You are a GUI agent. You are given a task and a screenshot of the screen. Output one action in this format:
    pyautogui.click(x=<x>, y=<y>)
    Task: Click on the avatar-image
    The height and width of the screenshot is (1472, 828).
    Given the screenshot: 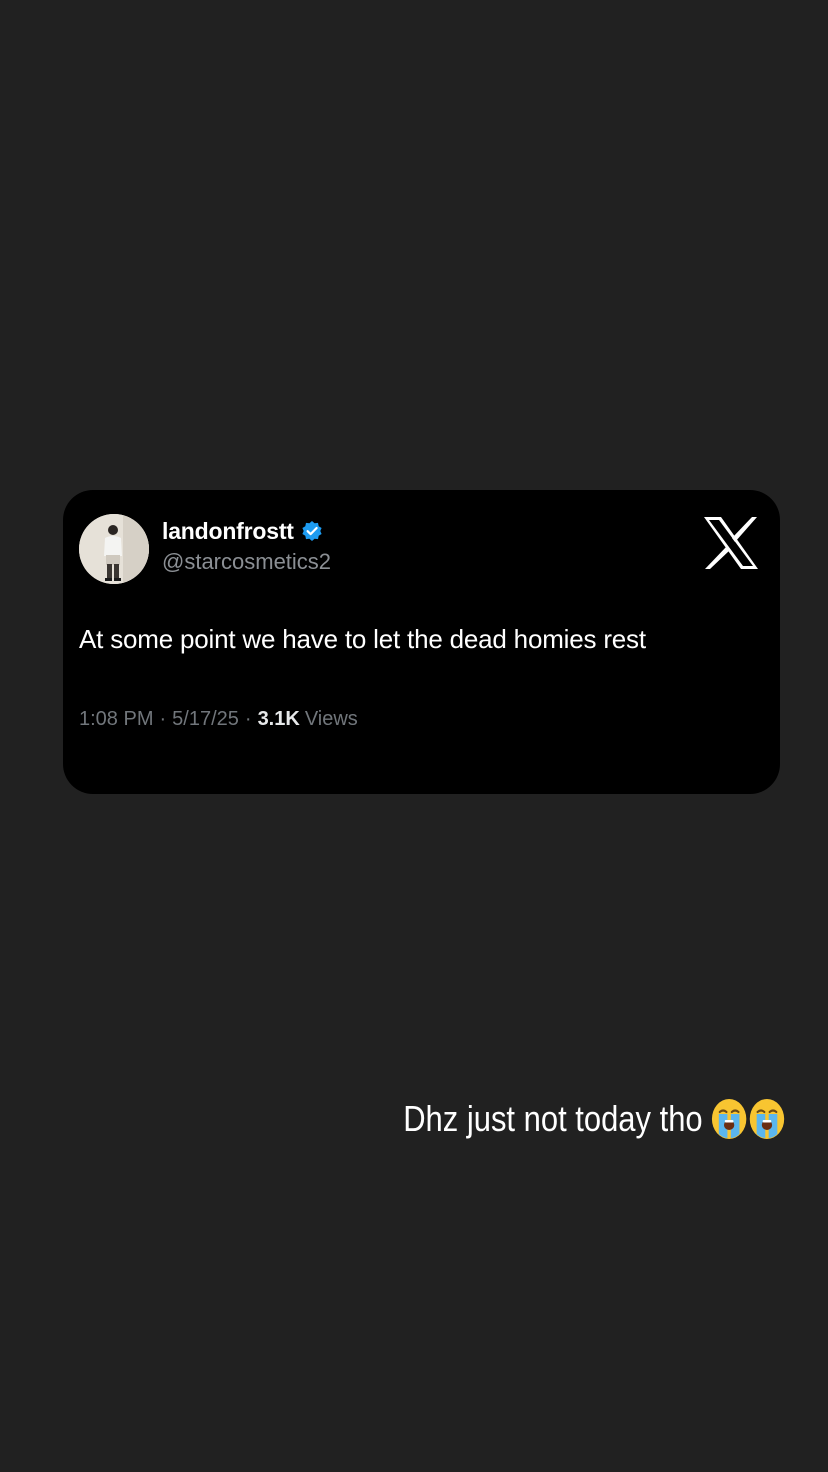 What is the action you would take?
    pyautogui.click(x=114, y=549)
    